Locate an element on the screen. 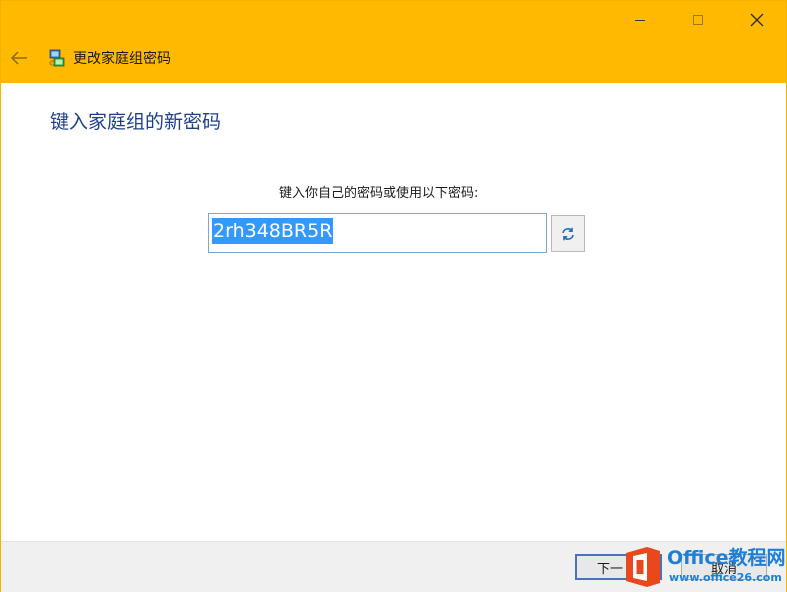 Image resolution: width=787 pixels, height=592 pixels. minimize-icon is located at coordinates (640, 20).